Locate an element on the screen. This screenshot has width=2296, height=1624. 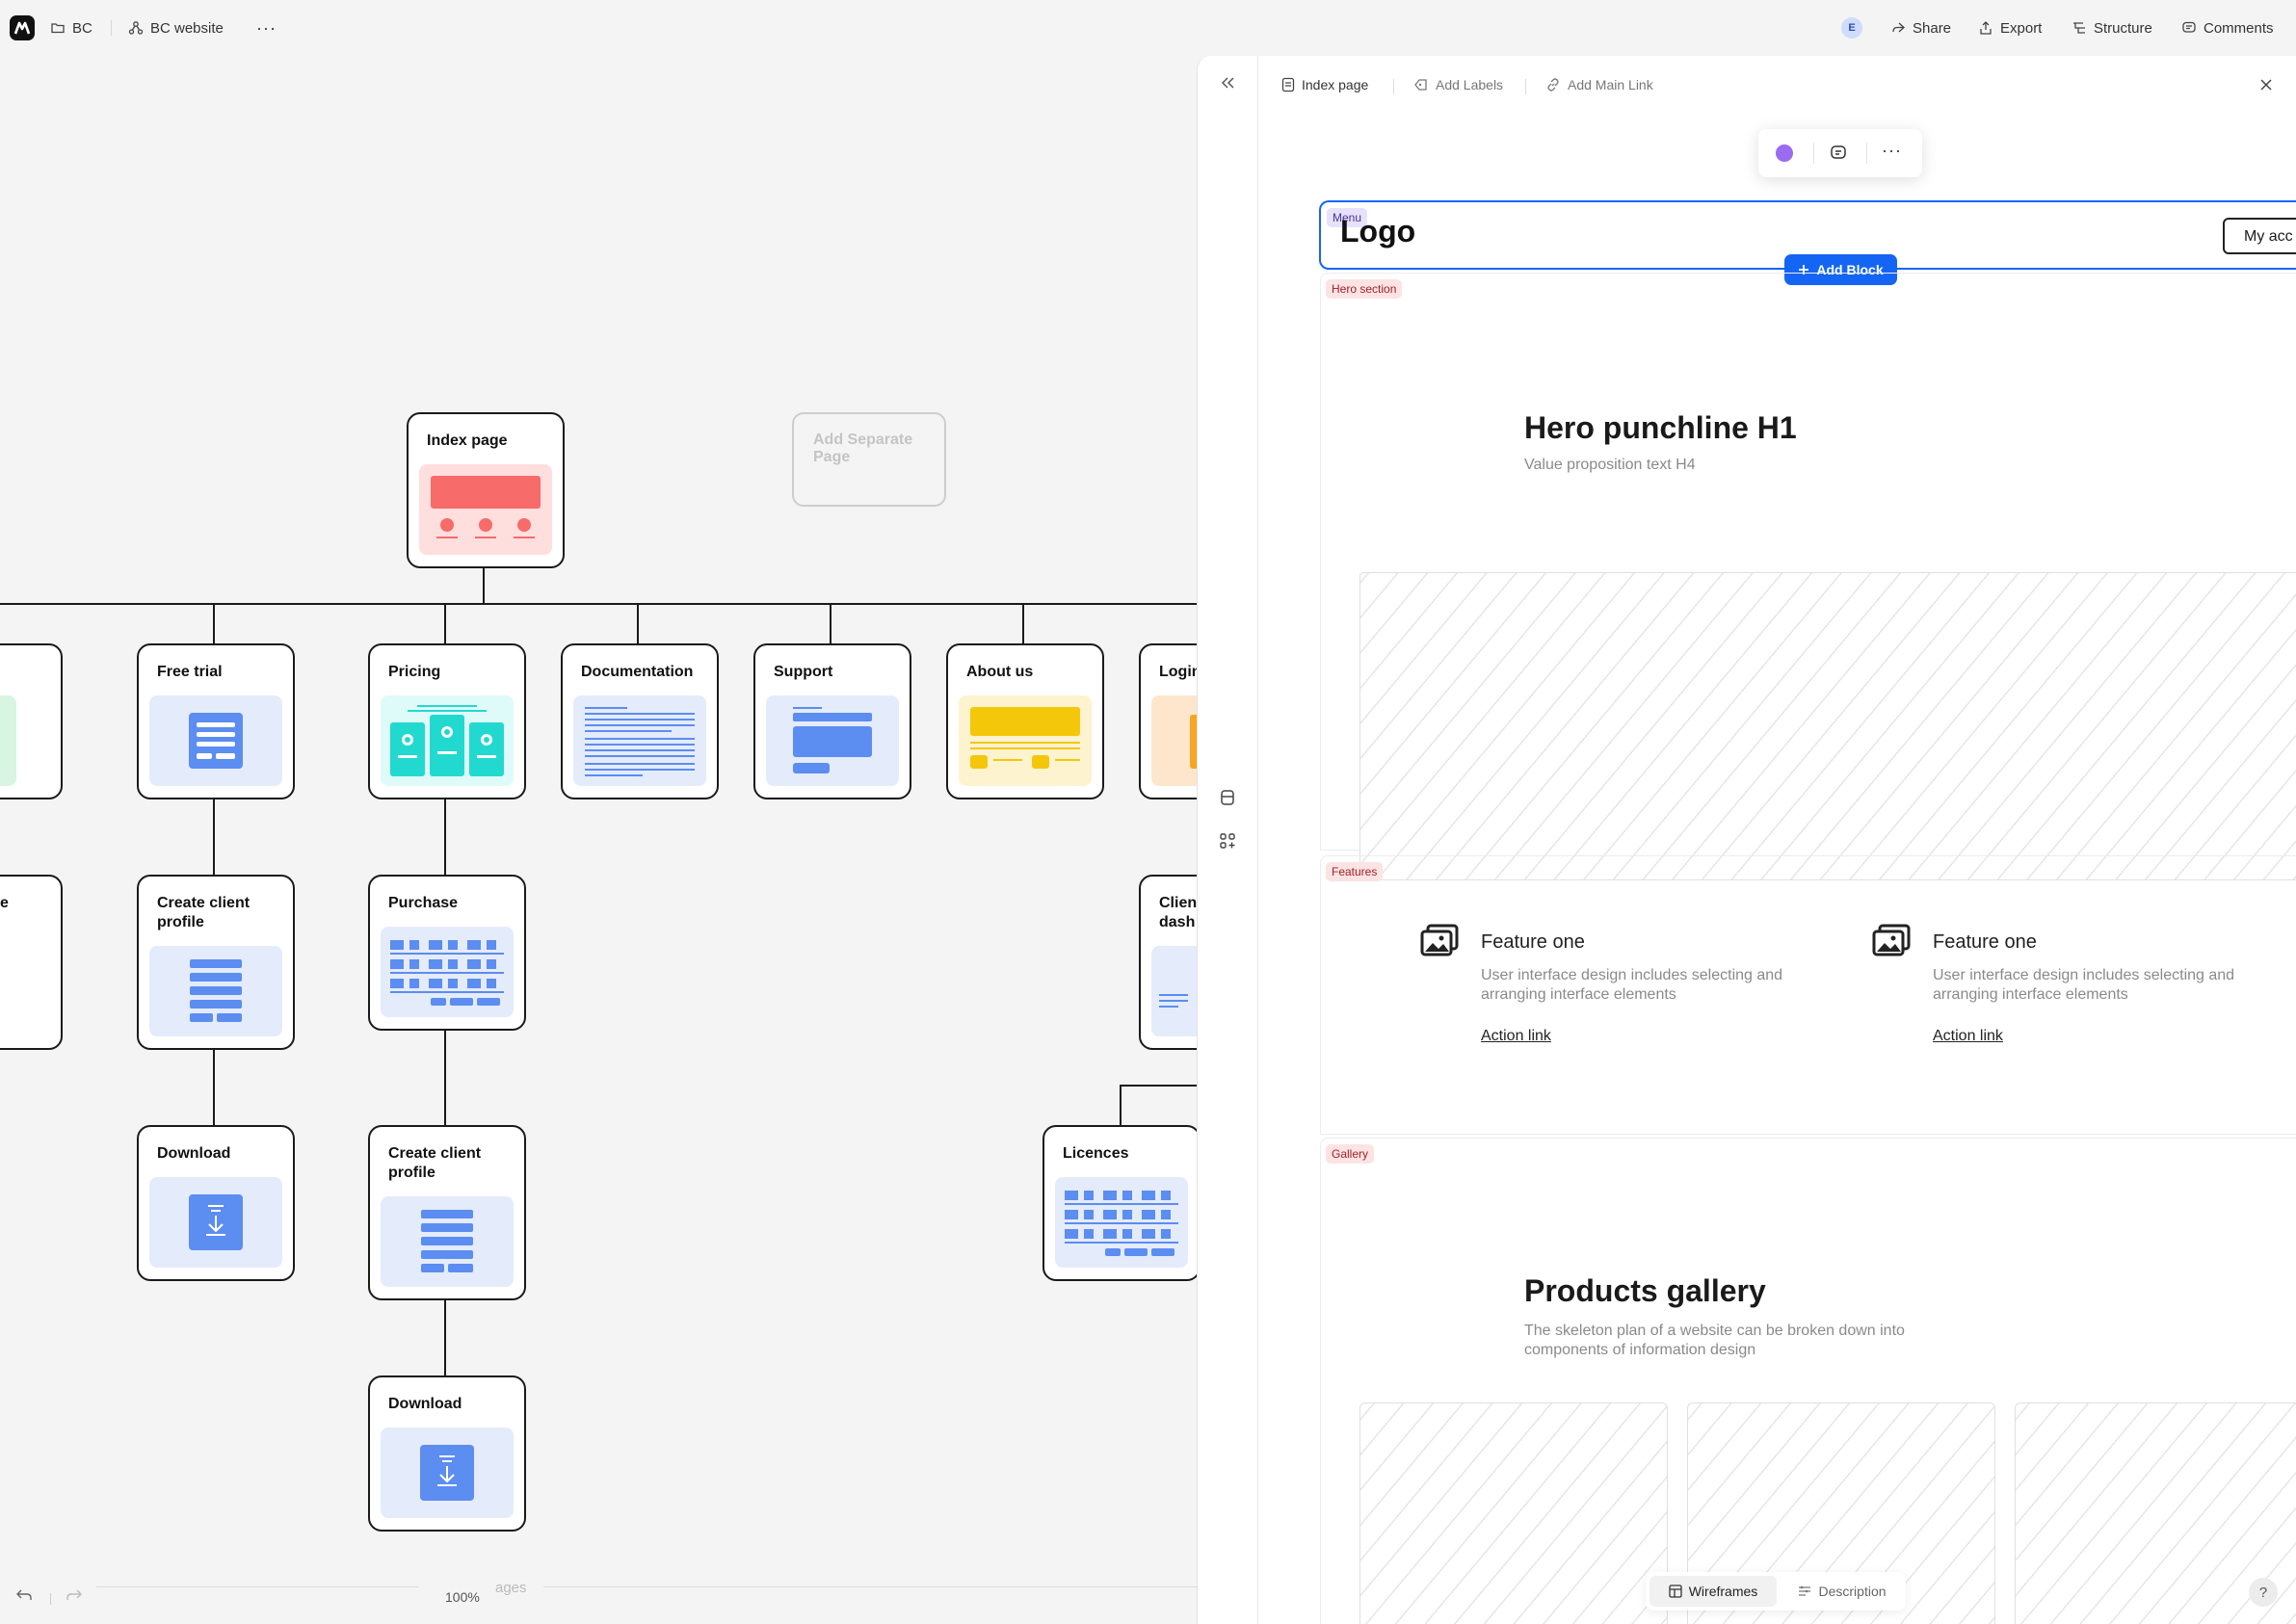
node-licences: Licences is located at coordinates (1119, 1203).